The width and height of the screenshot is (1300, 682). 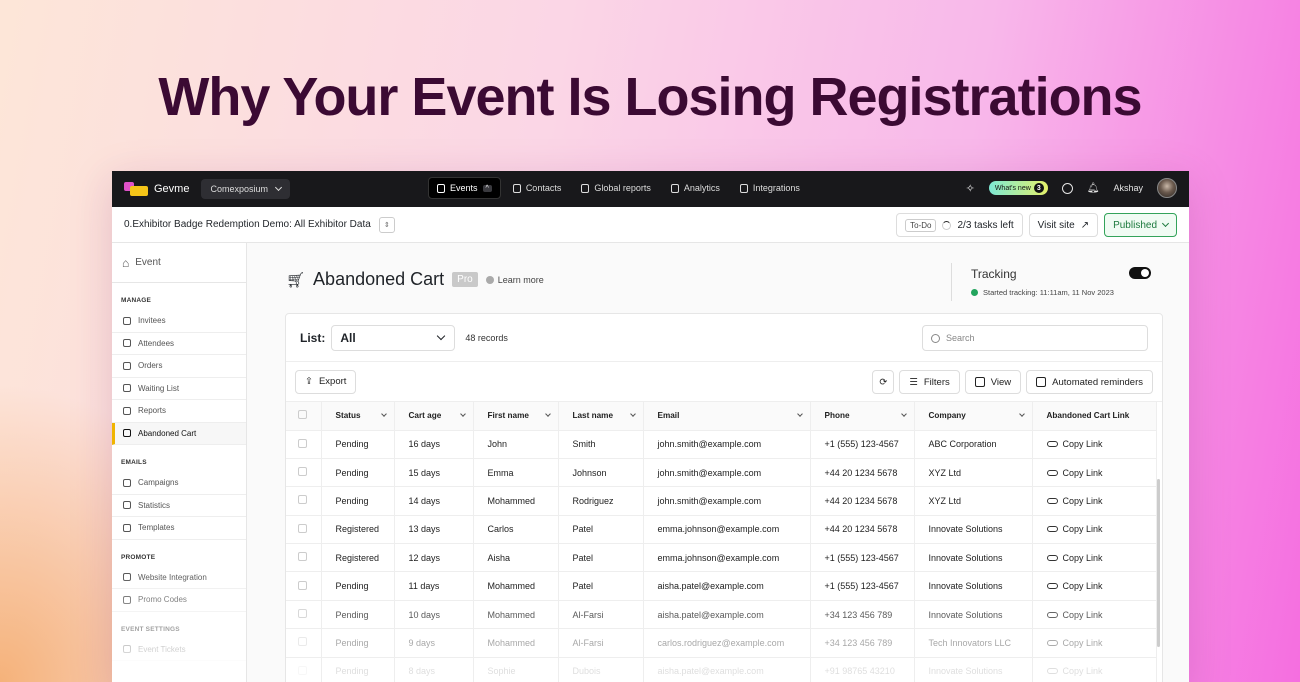 I want to click on nav-global-reports: Global reports, so click(x=616, y=188).